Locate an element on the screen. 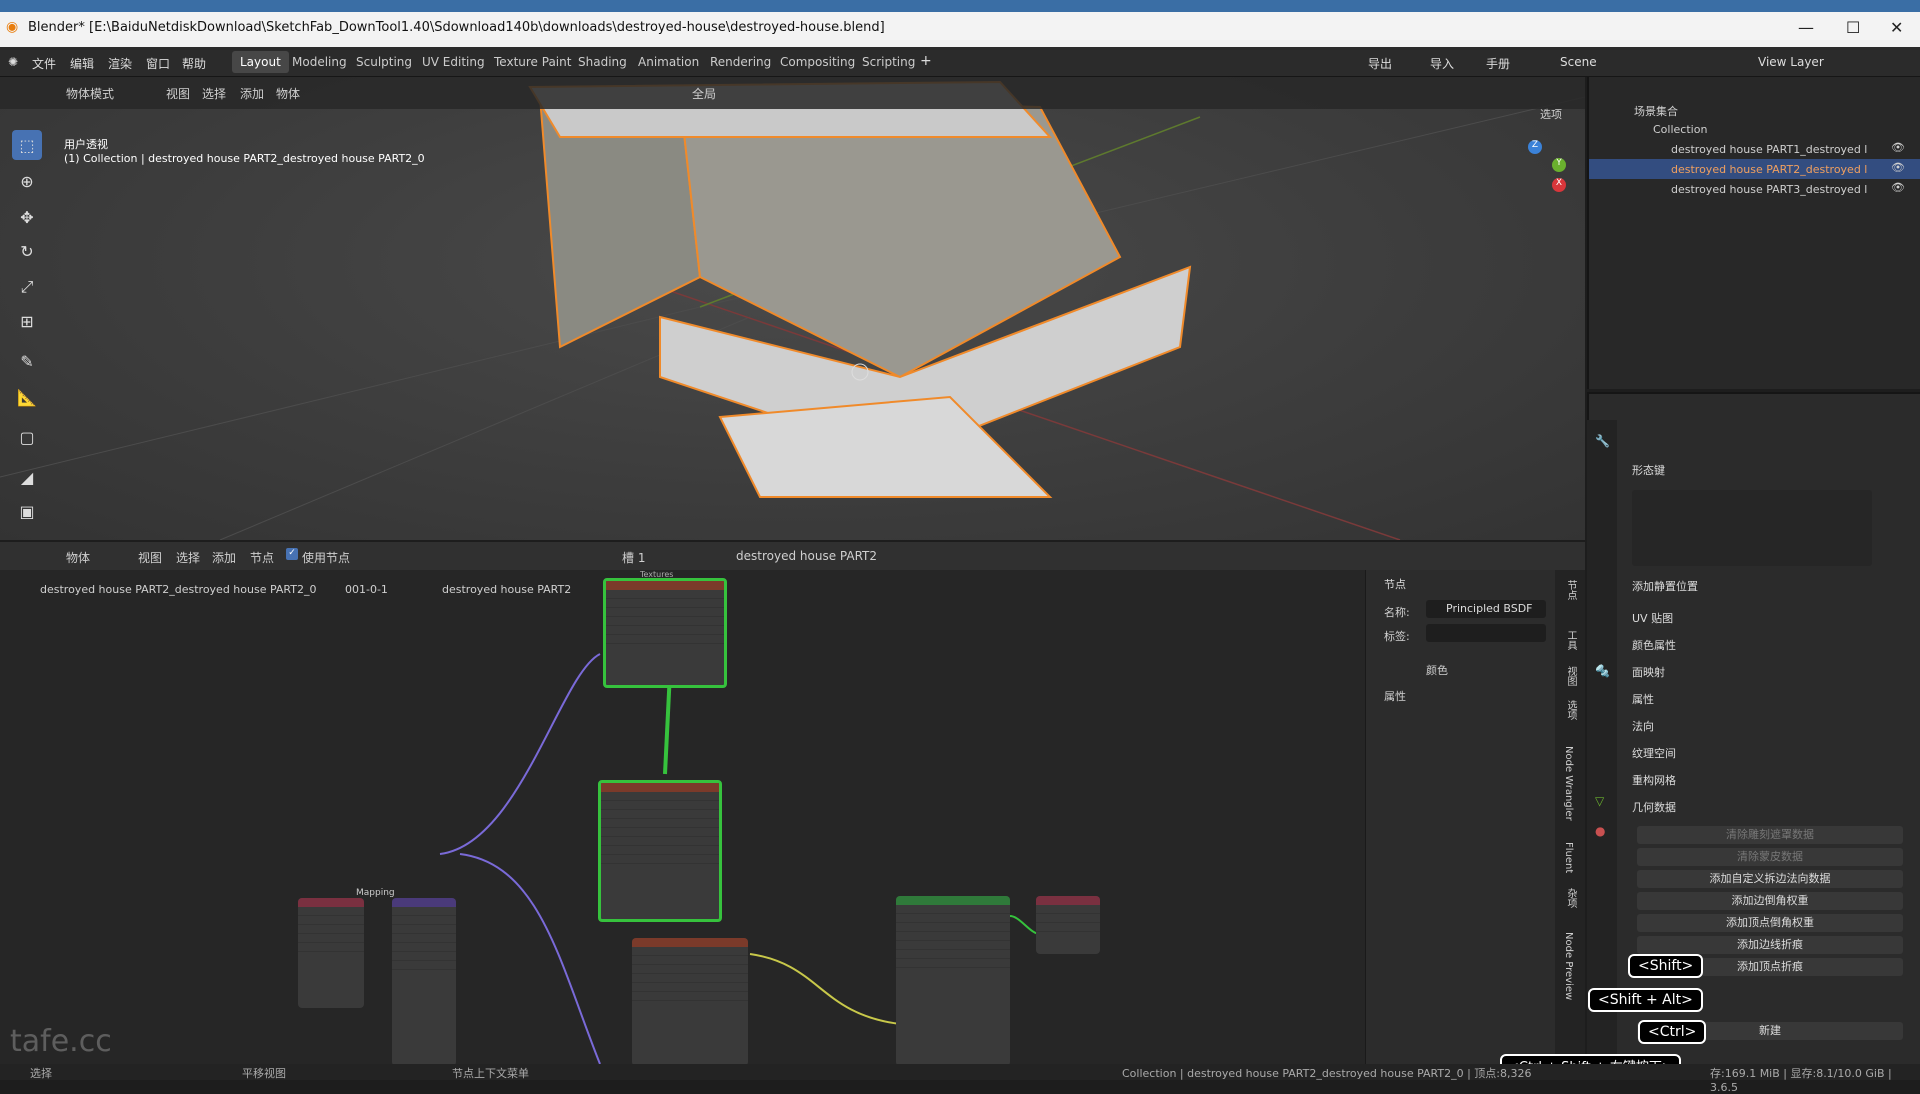 This screenshot has width=1920, height=1094. tab-uv-editing: UV Editing is located at coordinates (453, 62).